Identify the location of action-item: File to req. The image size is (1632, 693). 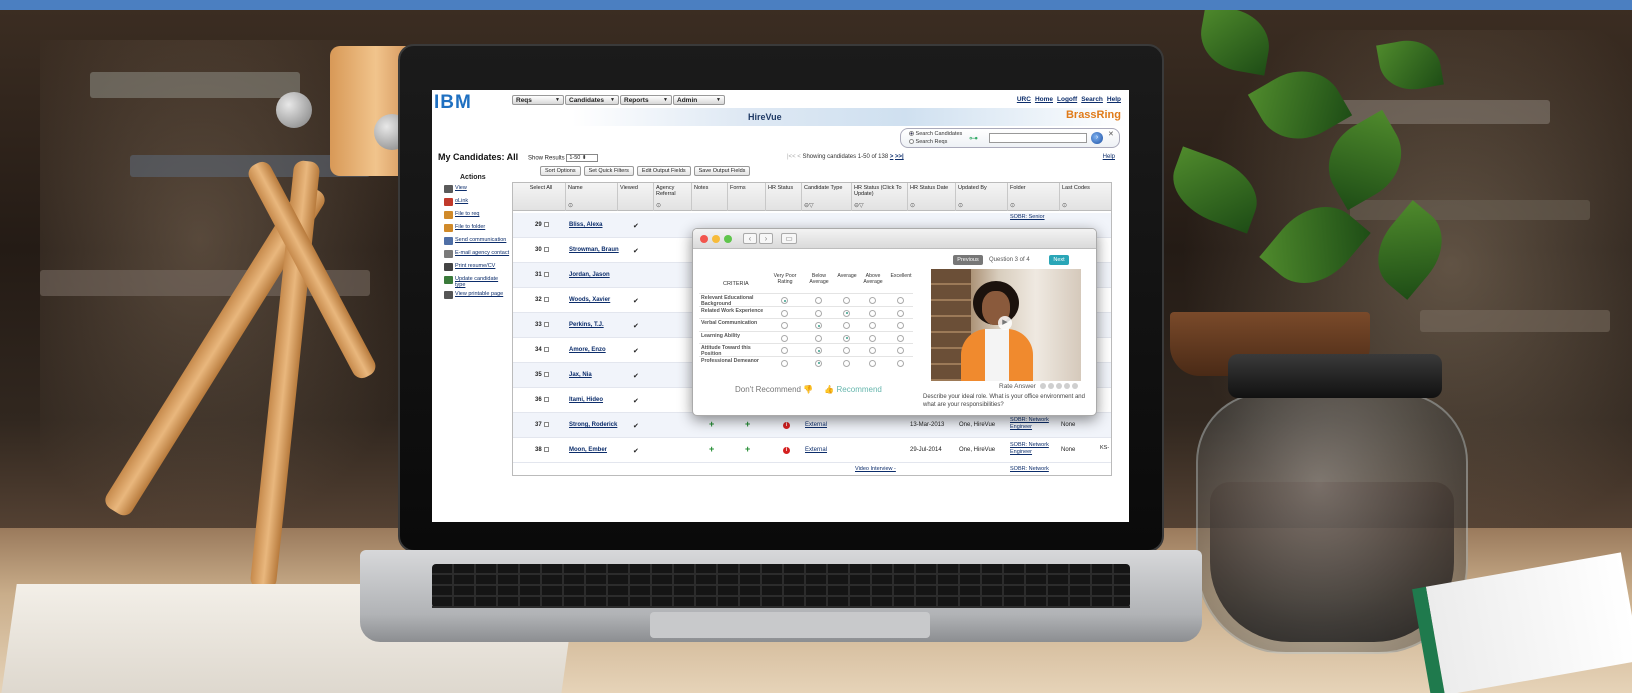
(477, 216).